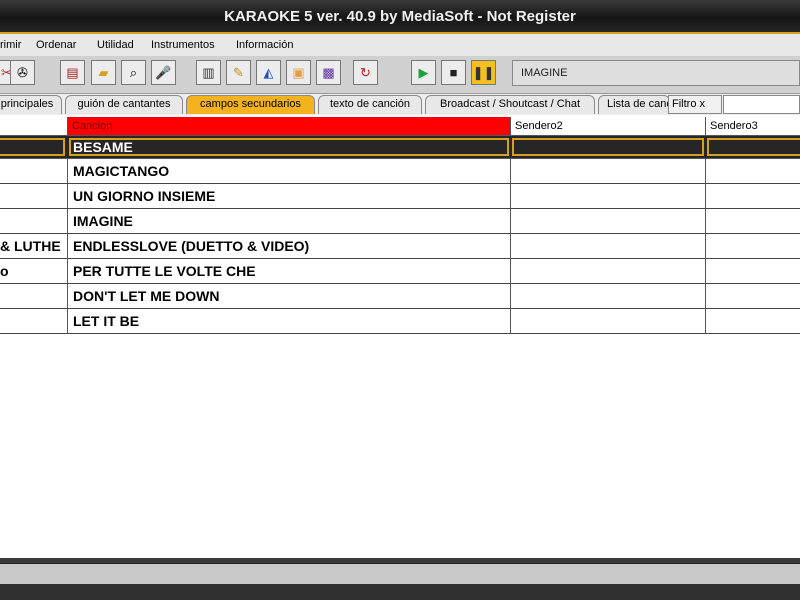 The width and height of the screenshot is (800, 600). What do you see at coordinates (453, 72) in the screenshot?
I see `stop-icon: ■` at bounding box center [453, 72].